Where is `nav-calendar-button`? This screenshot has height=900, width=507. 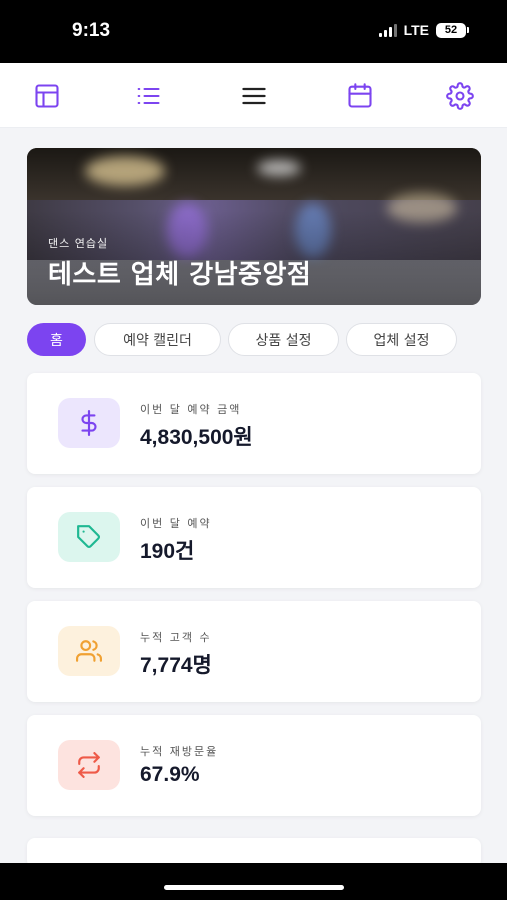
nav-calendar-button is located at coordinates (360, 96).